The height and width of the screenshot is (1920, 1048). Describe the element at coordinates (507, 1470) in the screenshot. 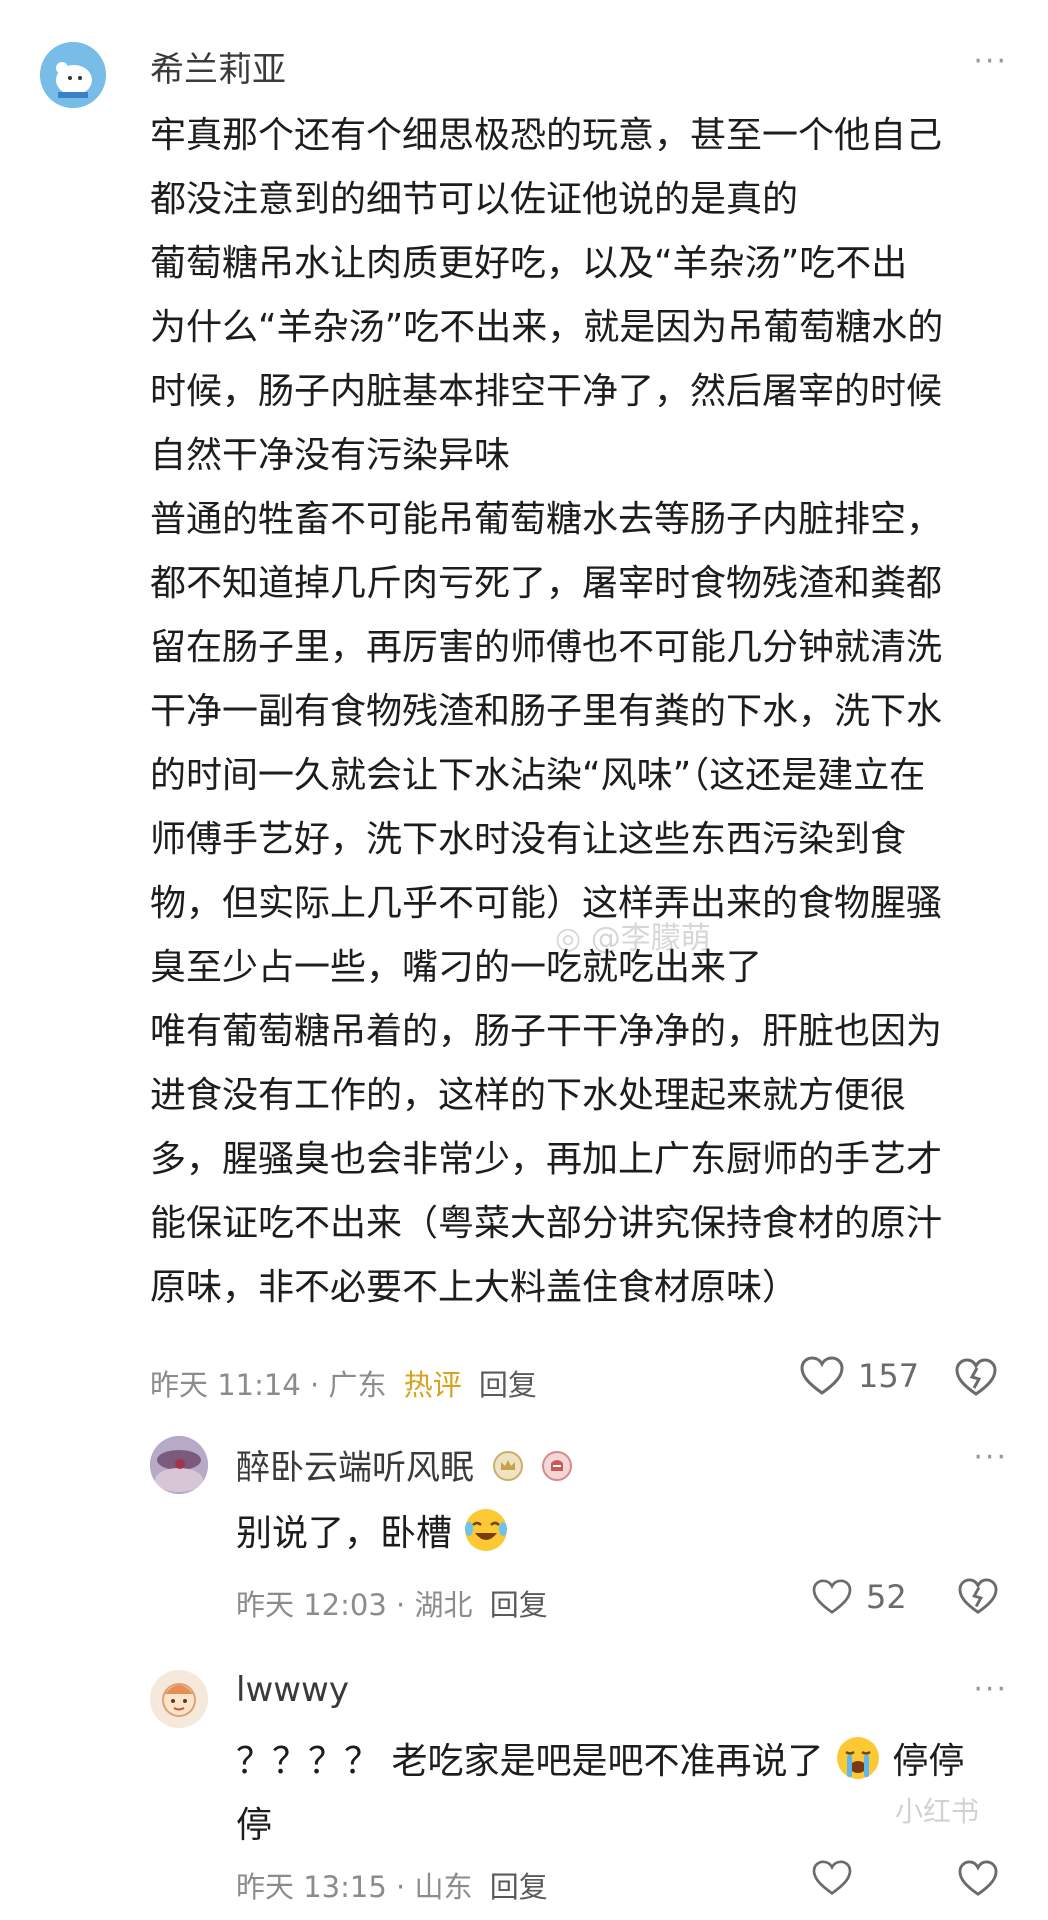

I see `crown-badge-icon` at that location.